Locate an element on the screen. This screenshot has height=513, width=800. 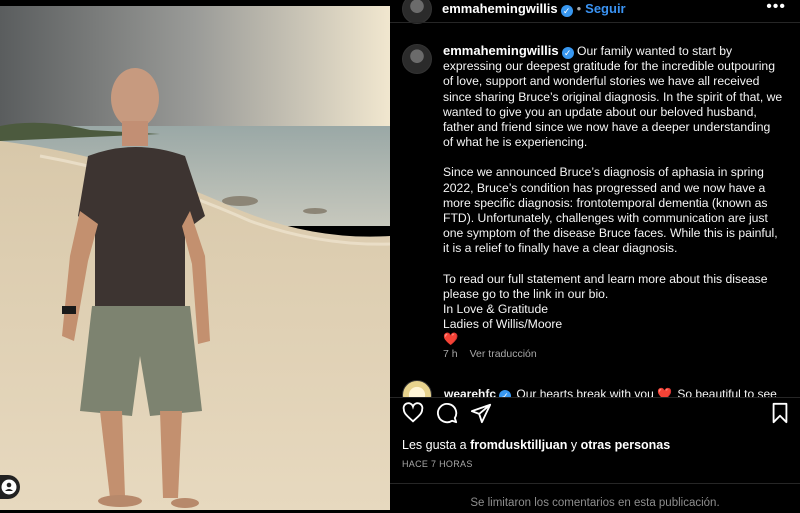
author-avatar is located at coordinates (417, 12).